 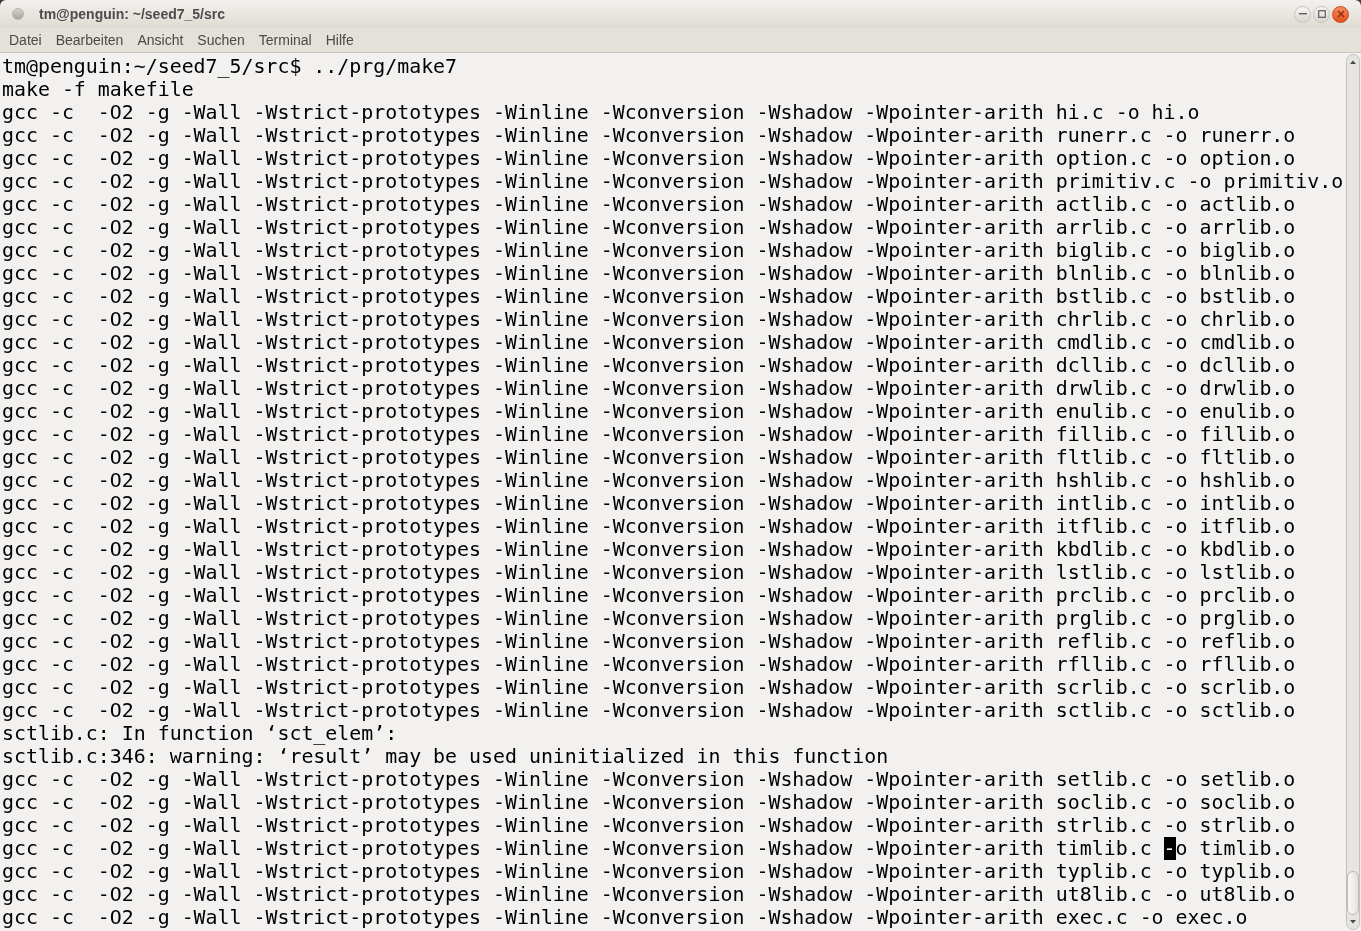 What do you see at coordinates (649, 227) in the screenshot?
I see `terminal-line: gcc -c -O2 -g -Wall -Wstrict-prototypes -Winline -Wconversion -Wshadow -Wpointer-arith arrlib.c -o arrlib.o` at bounding box center [649, 227].